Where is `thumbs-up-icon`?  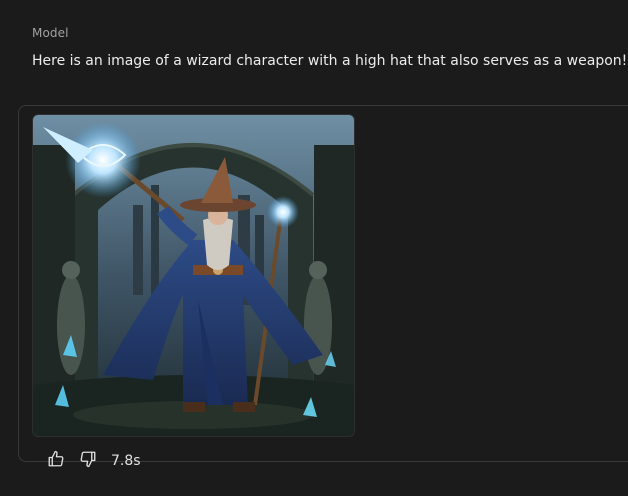
thumbs-up-icon is located at coordinates (56, 461).